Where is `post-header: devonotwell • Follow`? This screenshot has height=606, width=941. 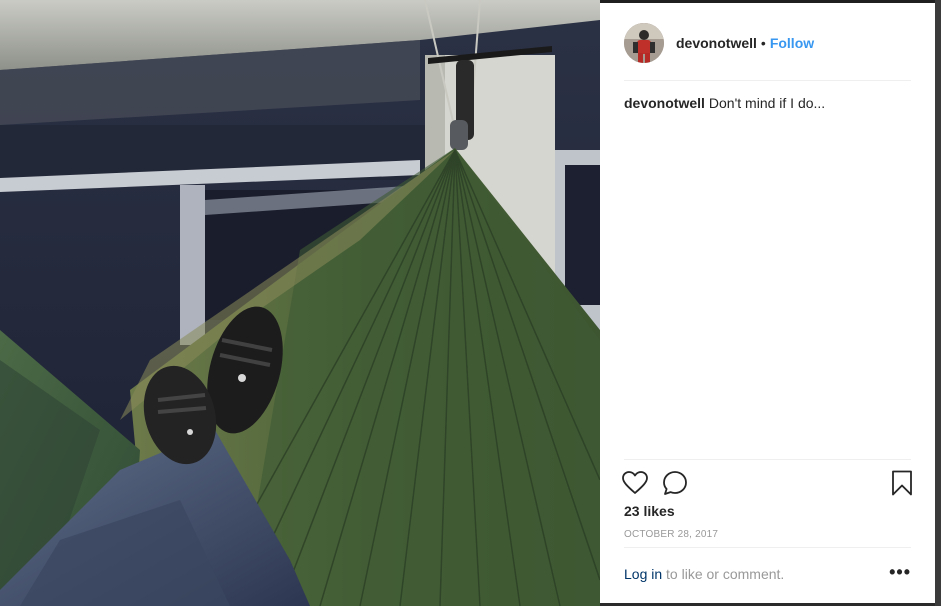
post-header: devonotwell • Follow is located at coordinates (767, 43).